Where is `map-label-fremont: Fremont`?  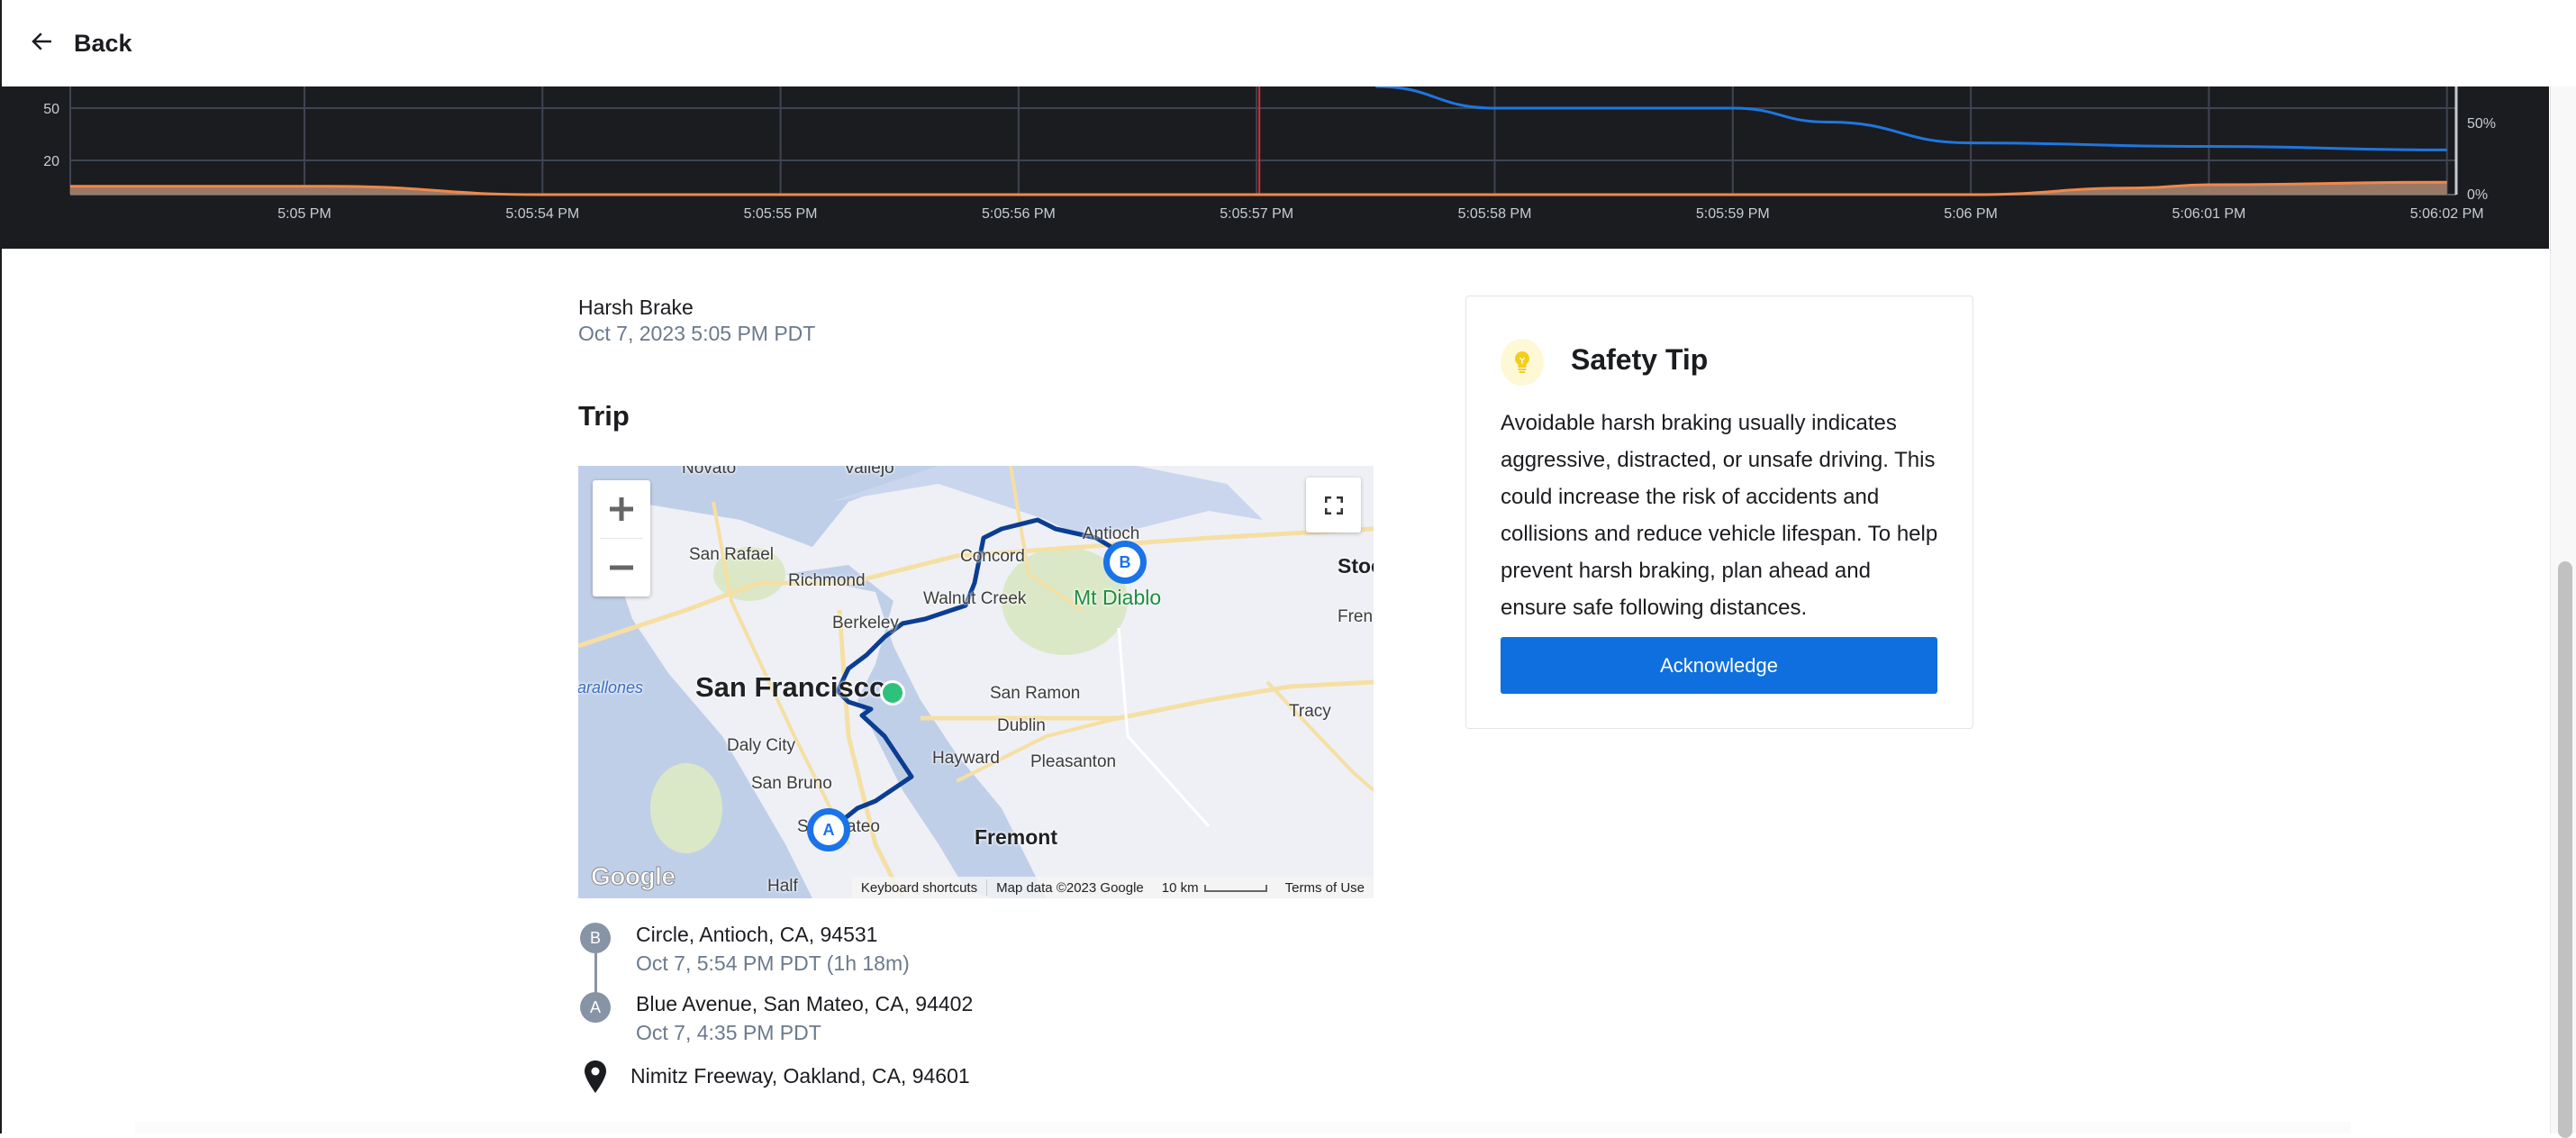
map-label-fremont: Fremont is located at coordinates (1016, 837).